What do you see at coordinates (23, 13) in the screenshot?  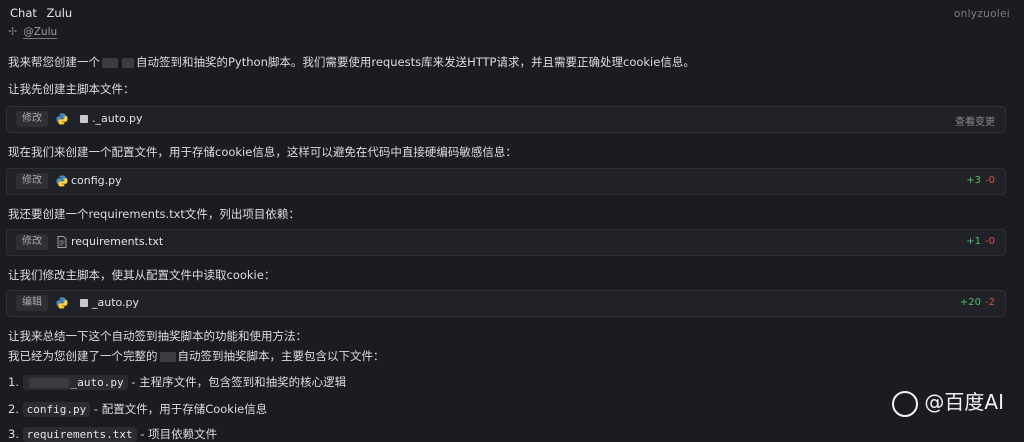 I see `tab-chat: Chat` at bounding box center [23, 13].